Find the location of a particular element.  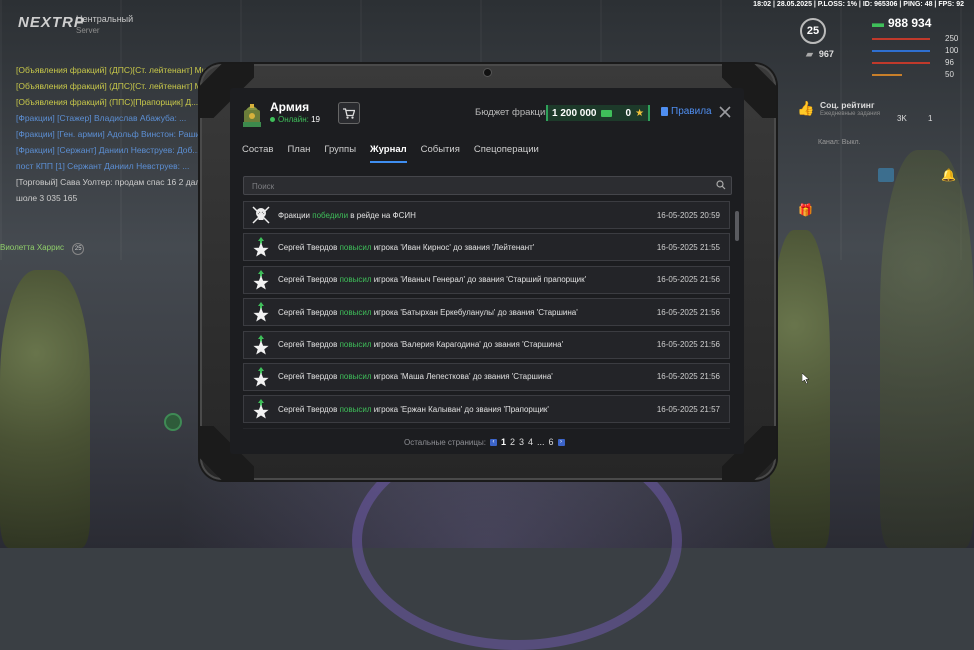

budget-label: Бюджет фракции: is located at coordinates (514, 112).